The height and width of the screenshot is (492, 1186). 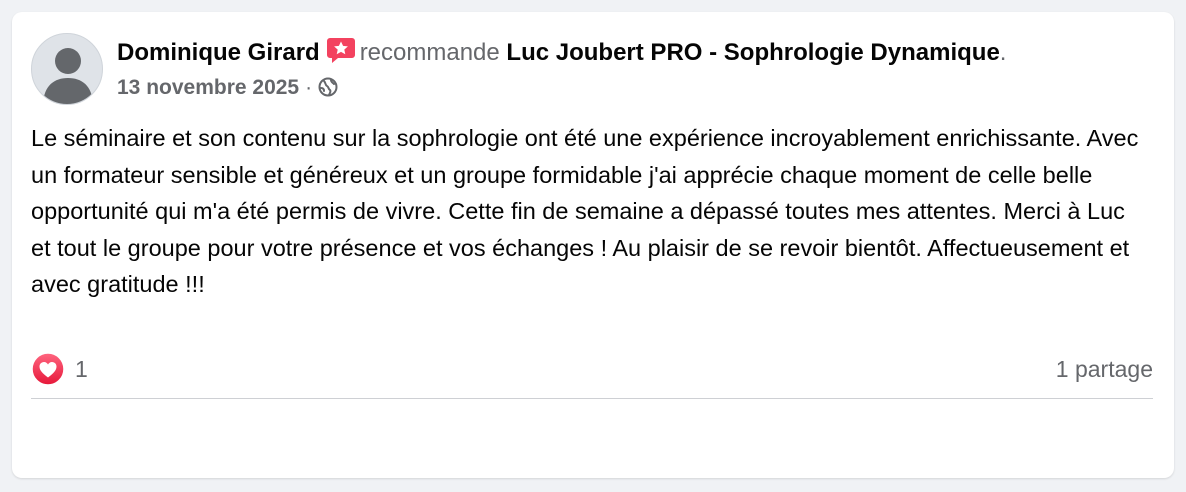 I want to click on default-profile-icon, so click(x=68, y=76).